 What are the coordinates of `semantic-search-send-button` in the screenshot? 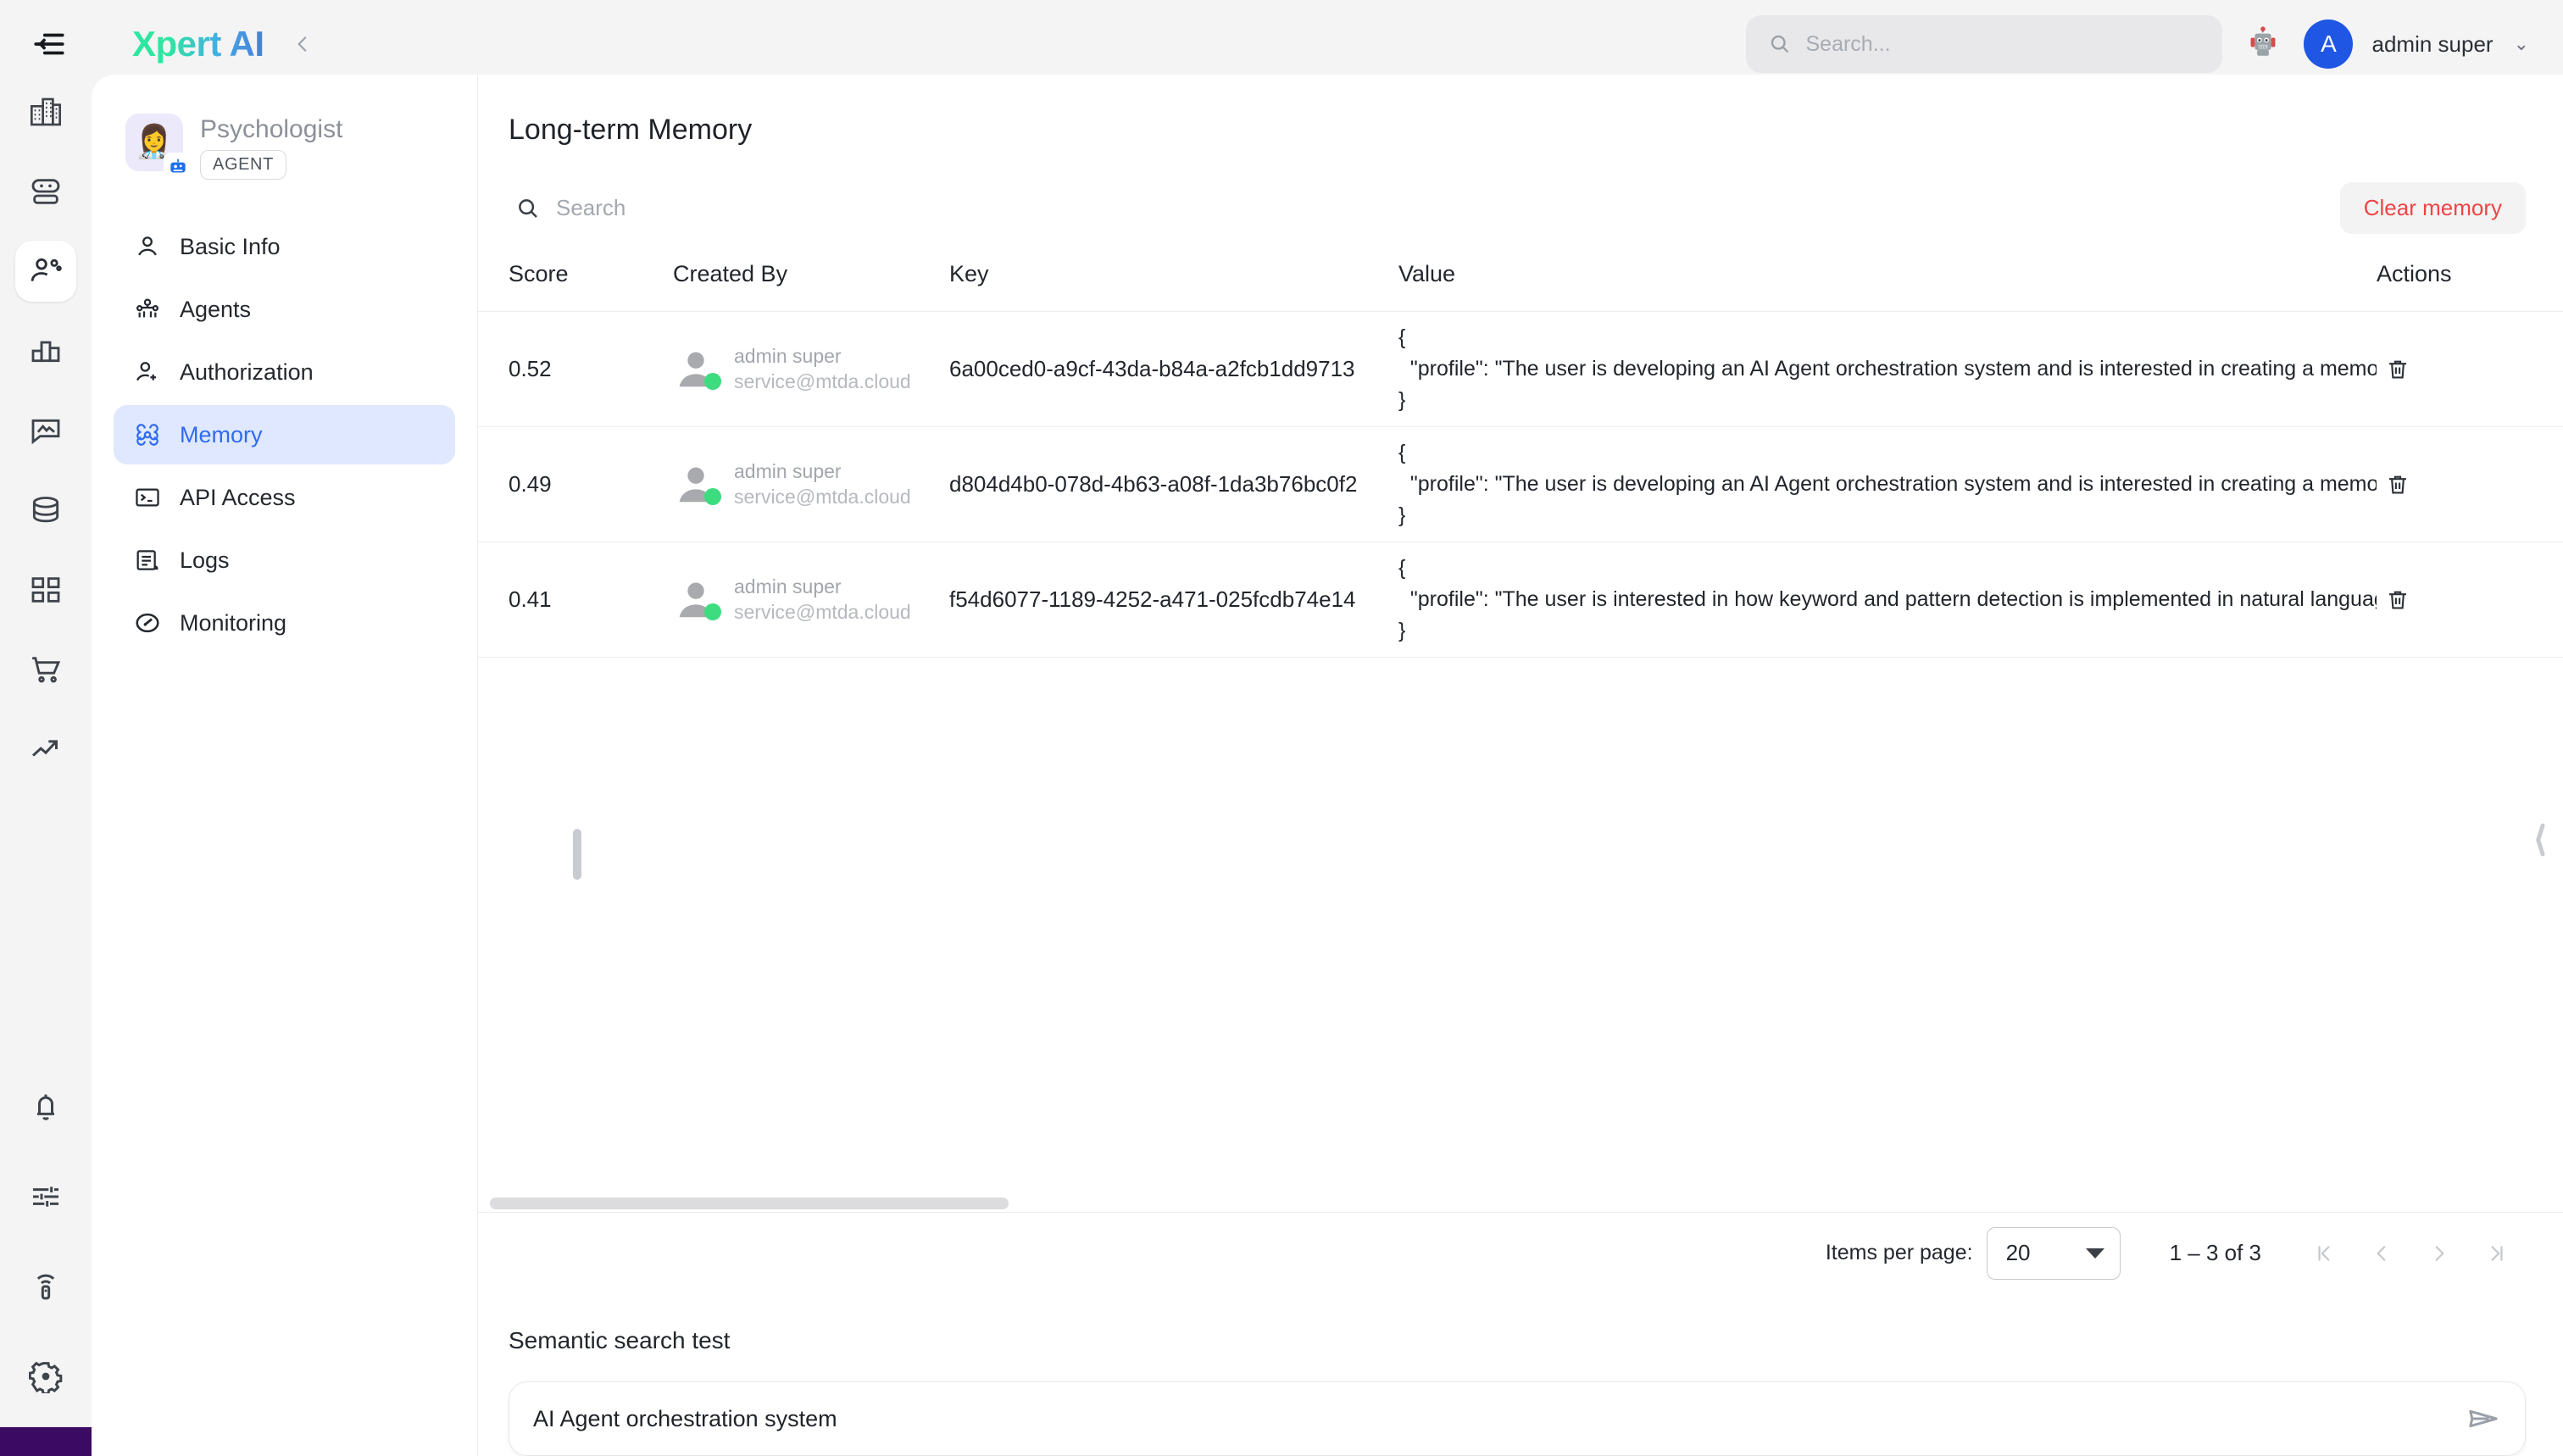 It's located at (2484, 1419).